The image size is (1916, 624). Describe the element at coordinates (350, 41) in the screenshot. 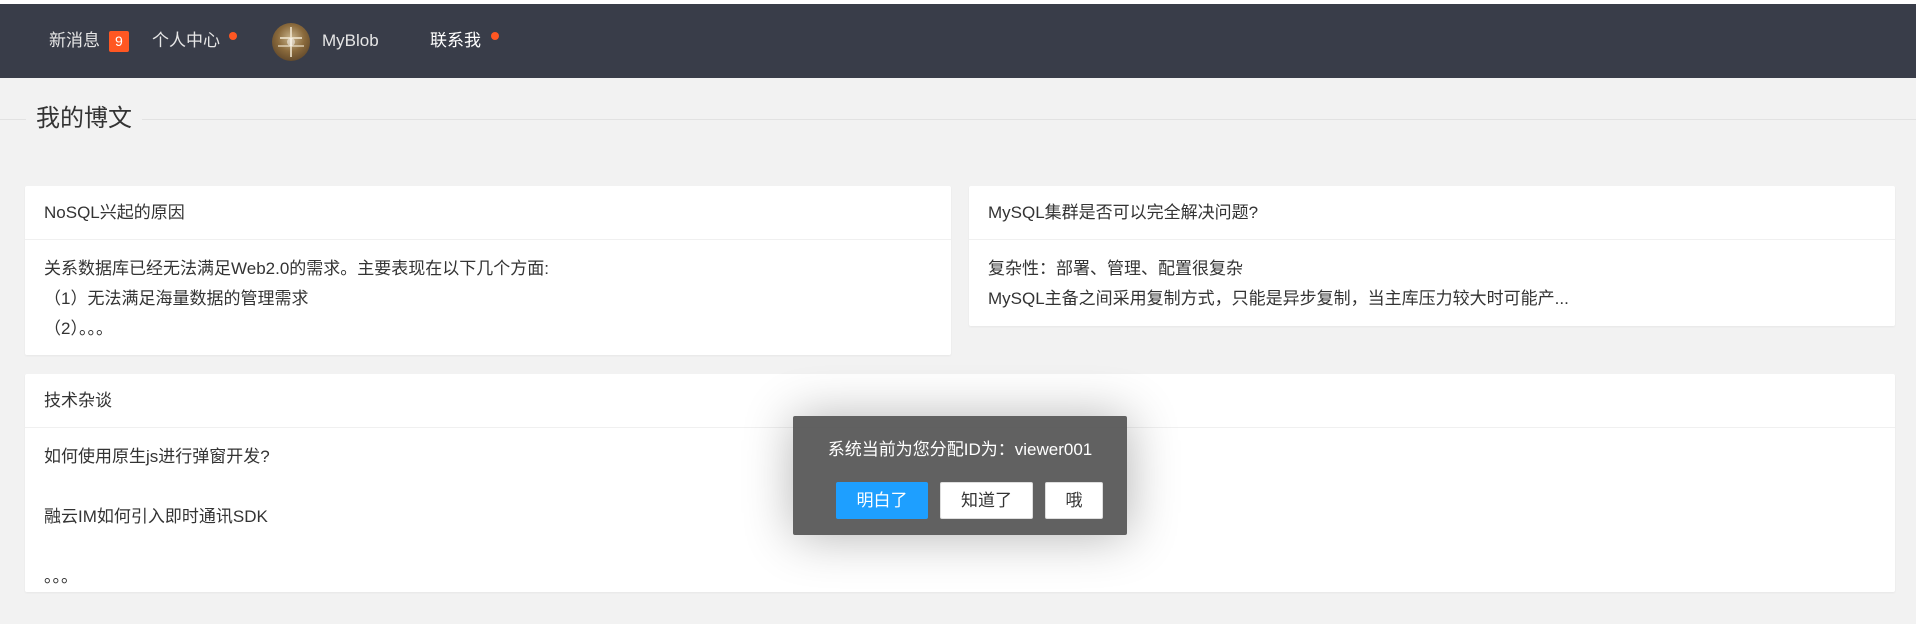

I see `nav-brand: MyBlob` at that location.